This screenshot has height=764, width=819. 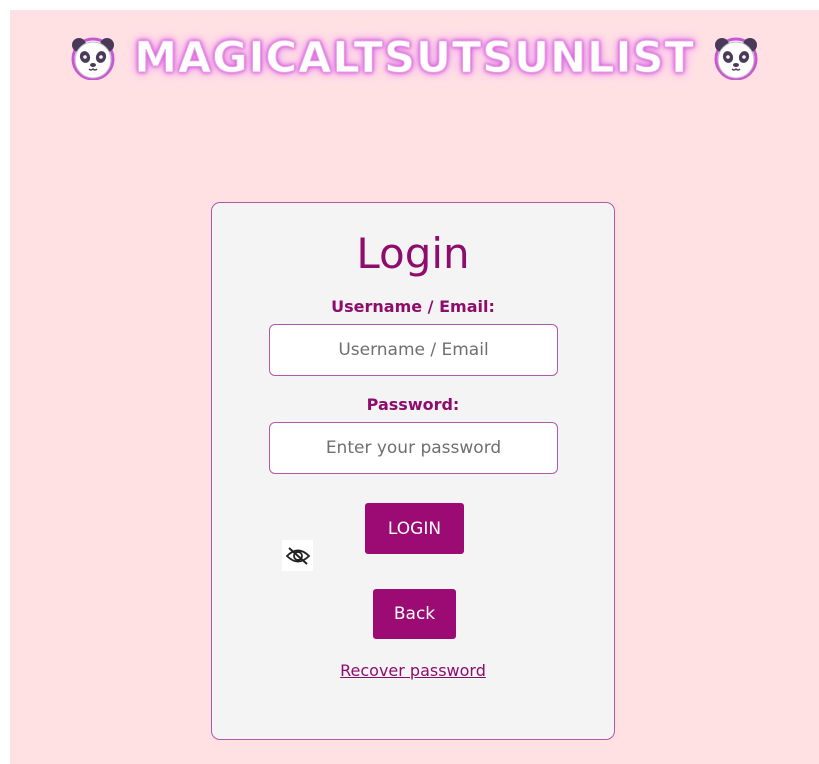 I want to click on site-header: MAGICALTSUTSUNLIST, so click(x=414, y=58).